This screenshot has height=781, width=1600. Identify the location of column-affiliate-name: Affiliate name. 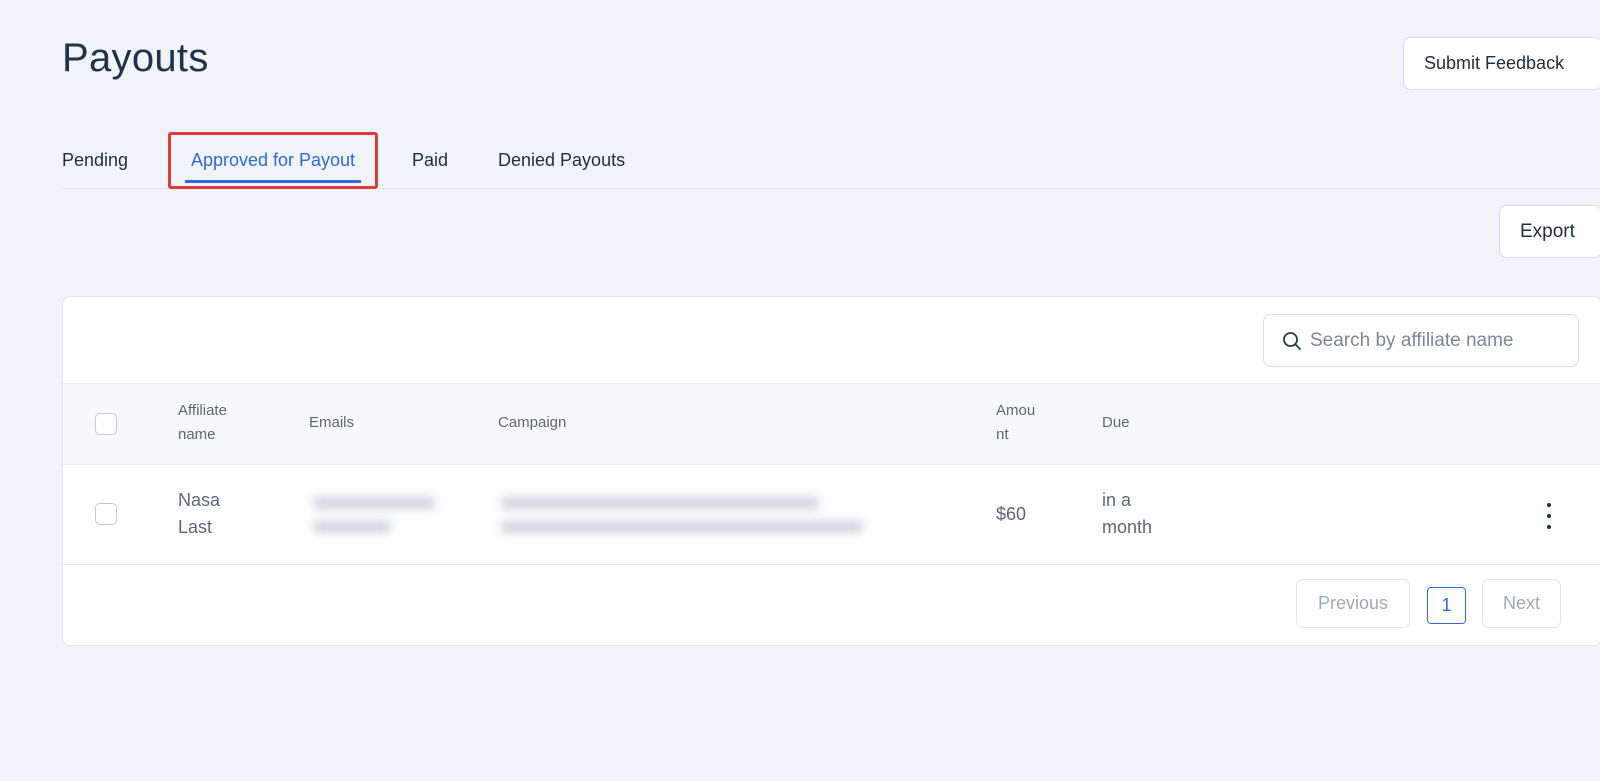
(202, 422).